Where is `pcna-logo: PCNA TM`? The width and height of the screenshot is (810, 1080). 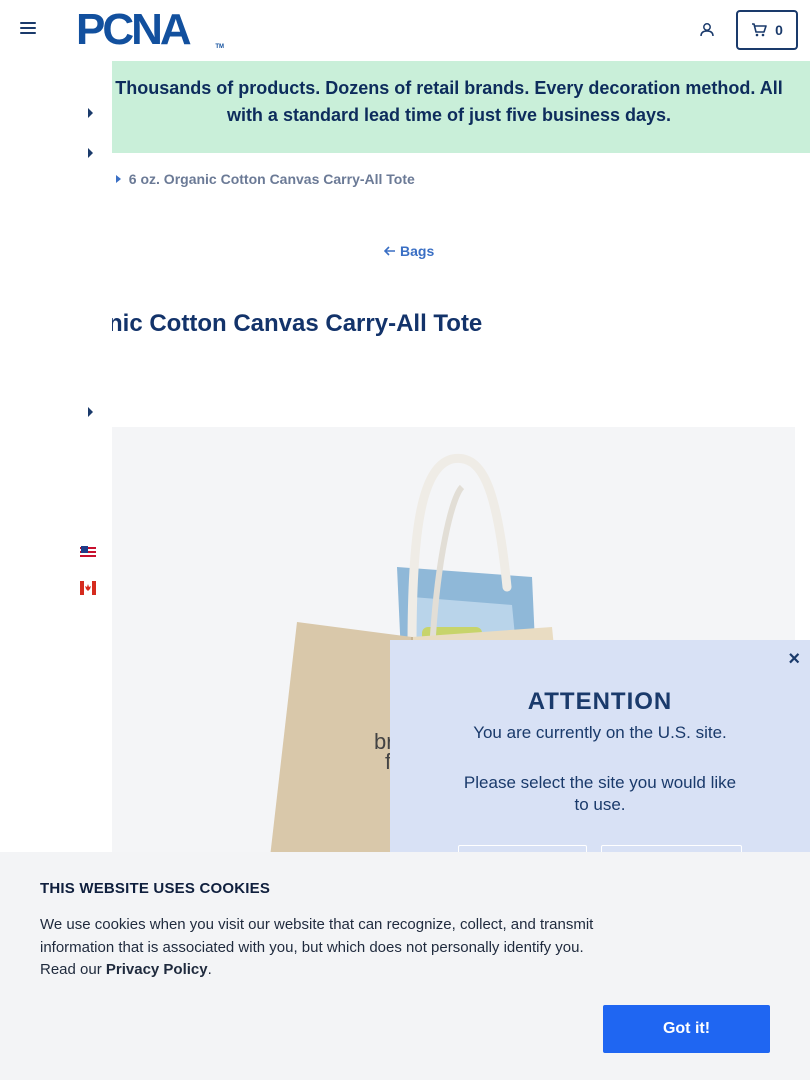
pcna-logo: PCNA TM is located at coordinates (151, 30).